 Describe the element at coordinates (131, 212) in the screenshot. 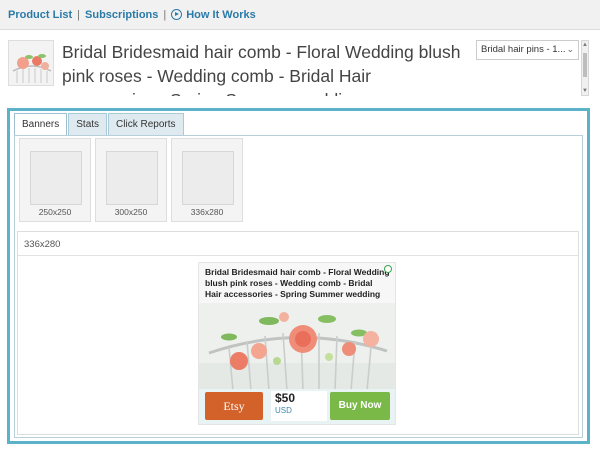

I see `banner-size-label: 300x250` at that location.